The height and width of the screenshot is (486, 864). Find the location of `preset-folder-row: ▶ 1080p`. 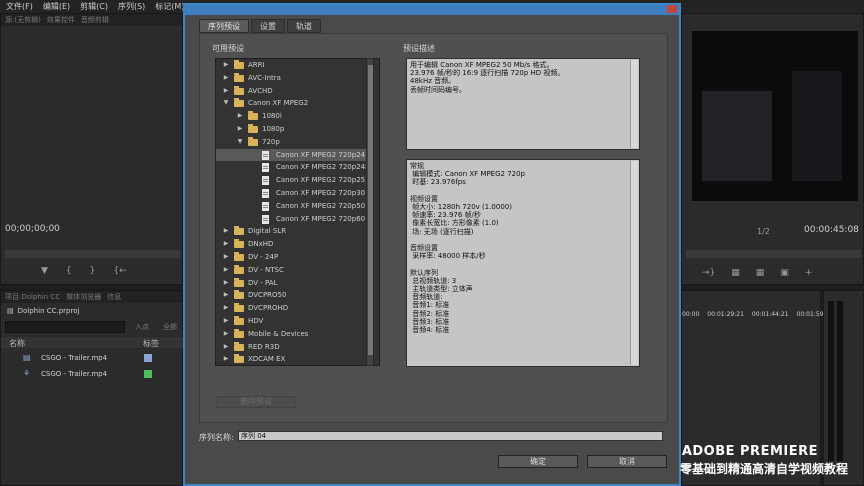

preset-folder-row: ▶ 1080p is located at coordinates (292, 129).